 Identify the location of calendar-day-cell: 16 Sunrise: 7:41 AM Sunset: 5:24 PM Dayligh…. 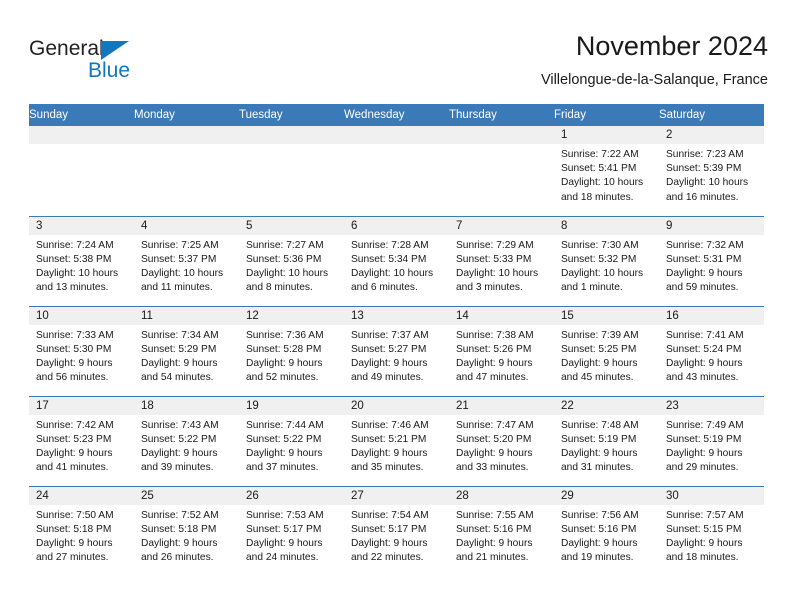
(711, 350).